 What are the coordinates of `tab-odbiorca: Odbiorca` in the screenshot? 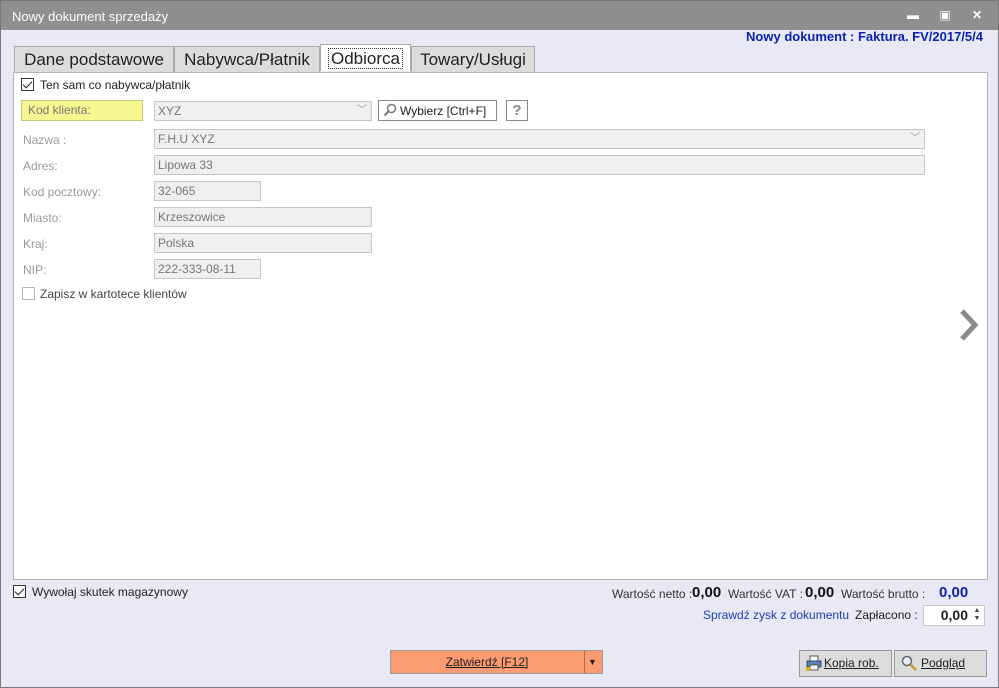 It's located at (365, 57).